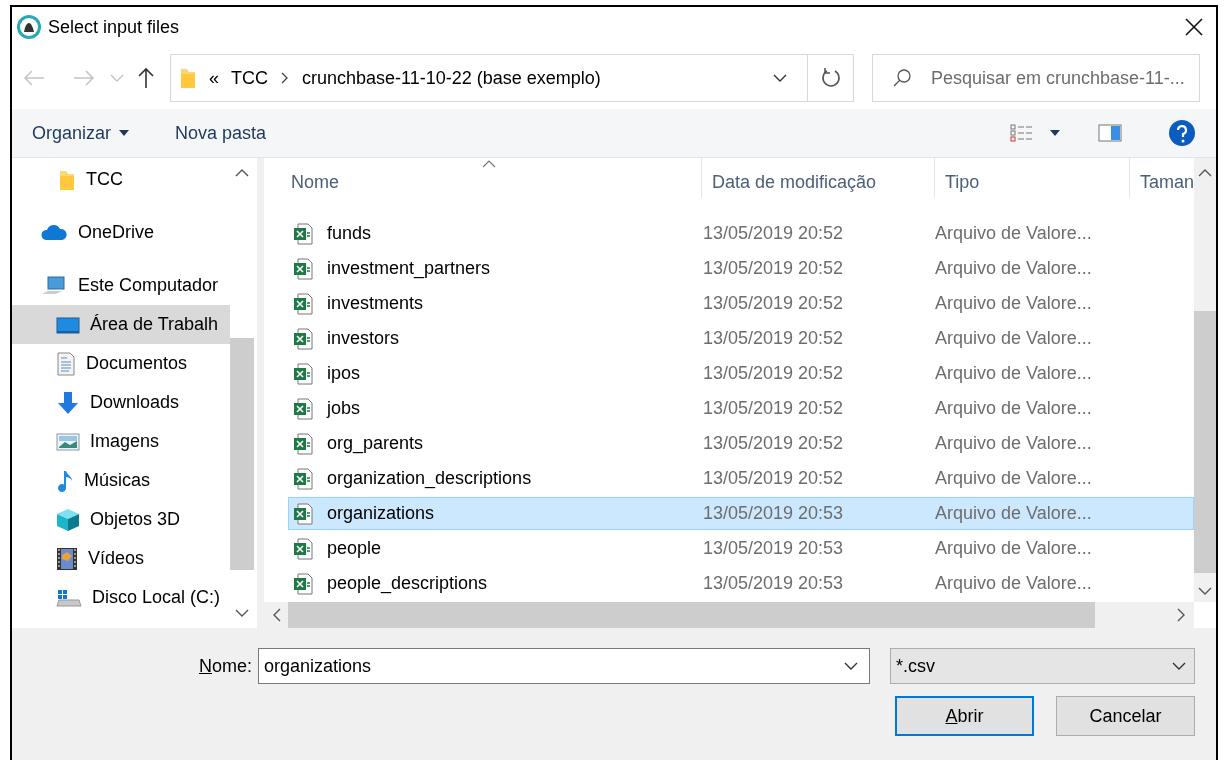 This screenshot has width=1227, height=760. I want to click on modified-date: 13/05/2019 20:53, so click(773, 513).